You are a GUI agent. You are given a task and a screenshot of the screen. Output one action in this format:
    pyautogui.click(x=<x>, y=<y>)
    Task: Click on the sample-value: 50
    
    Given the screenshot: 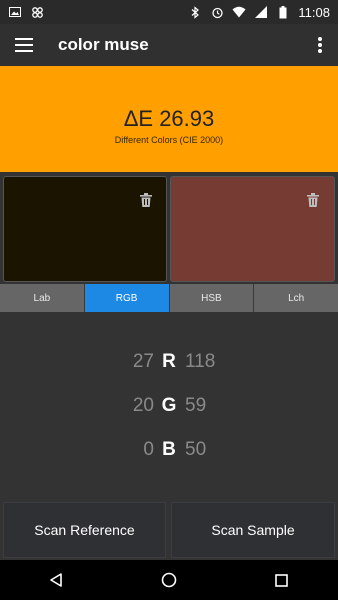 What is the action you would take?
    pyautogui.click(x=196, y=449)
    